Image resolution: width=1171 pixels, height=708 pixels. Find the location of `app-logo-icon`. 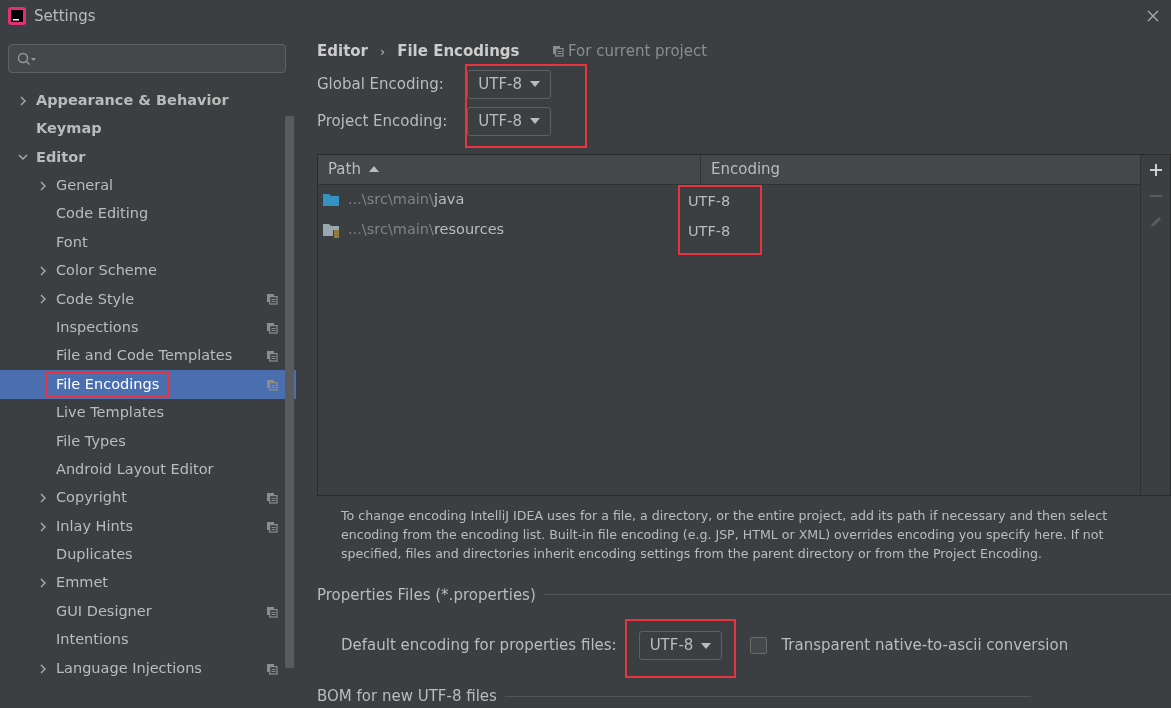

app-logo-icon is located at coordinates (17, 16).